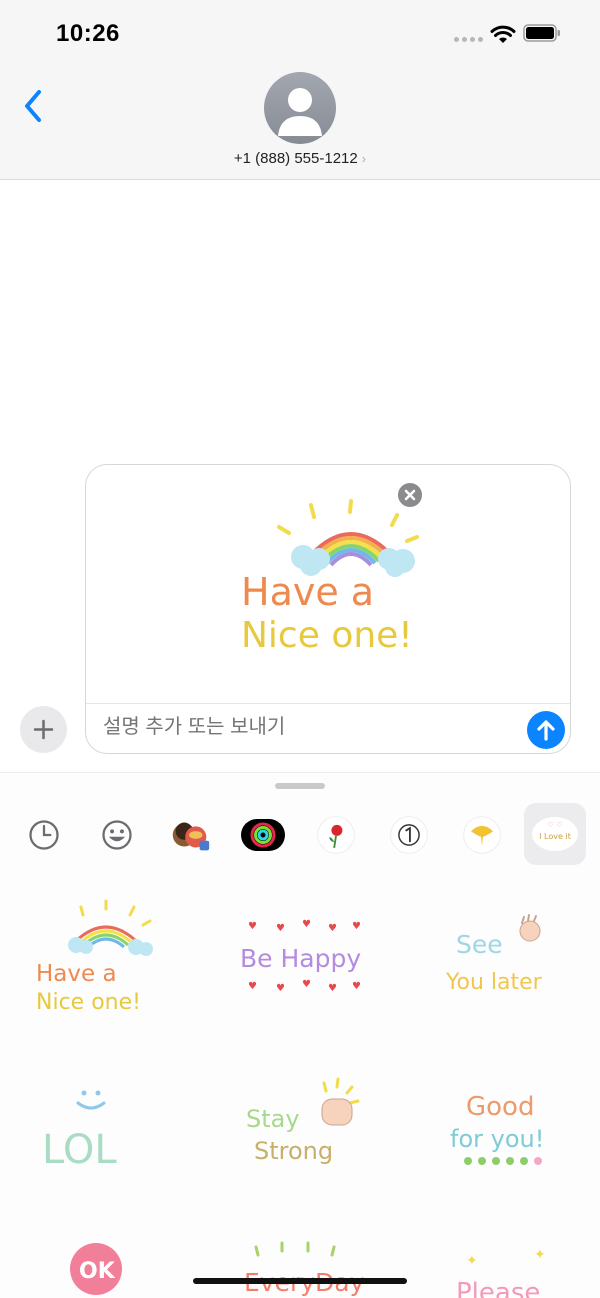 The height and width of the screenshot is (1298, 600). I want to click on status-bar: 10:26, so click(300, 30).